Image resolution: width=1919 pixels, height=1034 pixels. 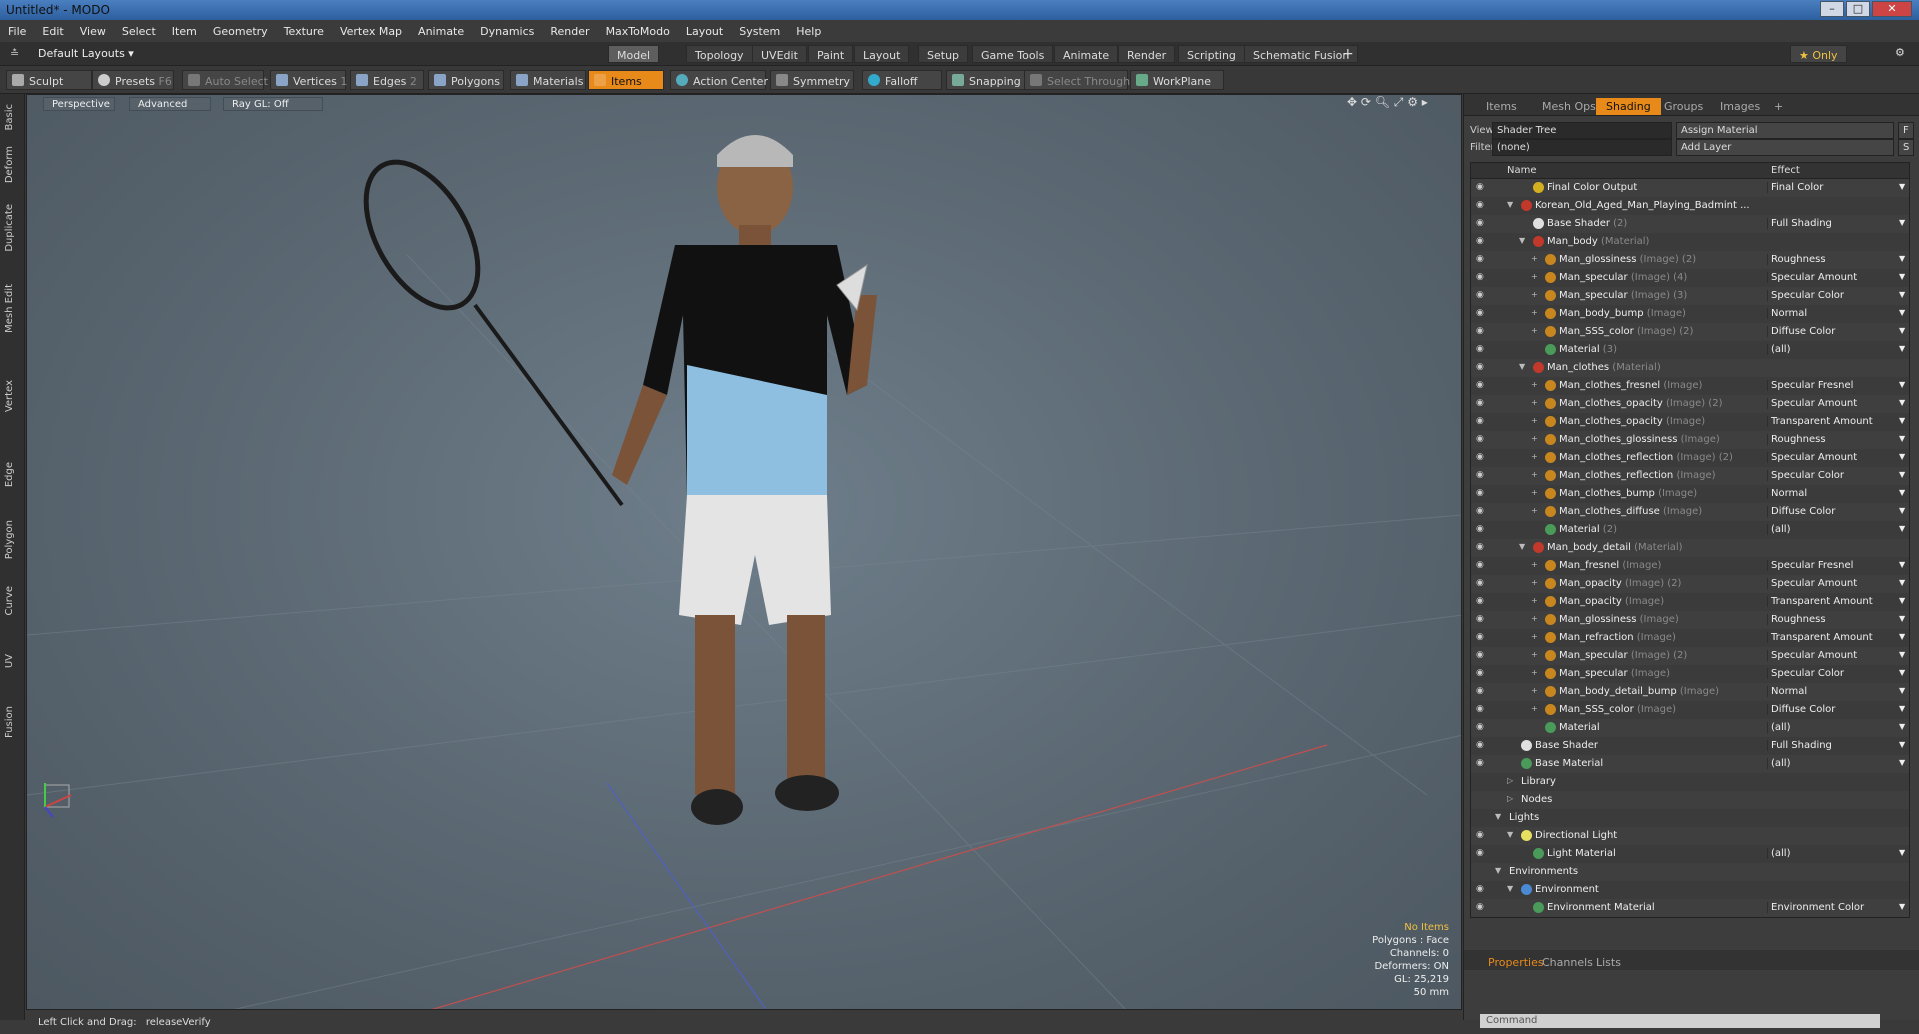 What do you see at coordinates (1628, 106) in the screenshot?
I see `panel-tab-shading: Shading` at bounding box center [1628, 106].